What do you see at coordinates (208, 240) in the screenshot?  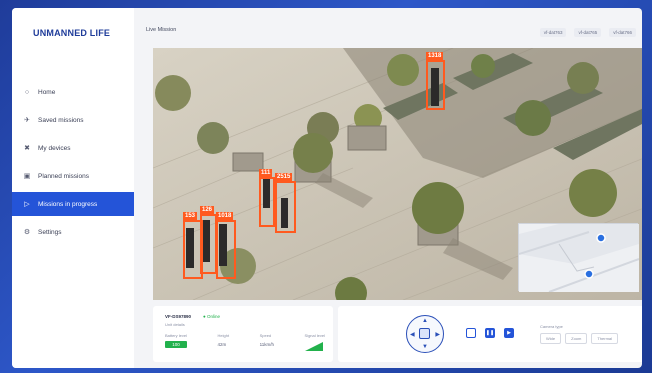 I see `detection-box: 126` at bounding box center [208, 240].